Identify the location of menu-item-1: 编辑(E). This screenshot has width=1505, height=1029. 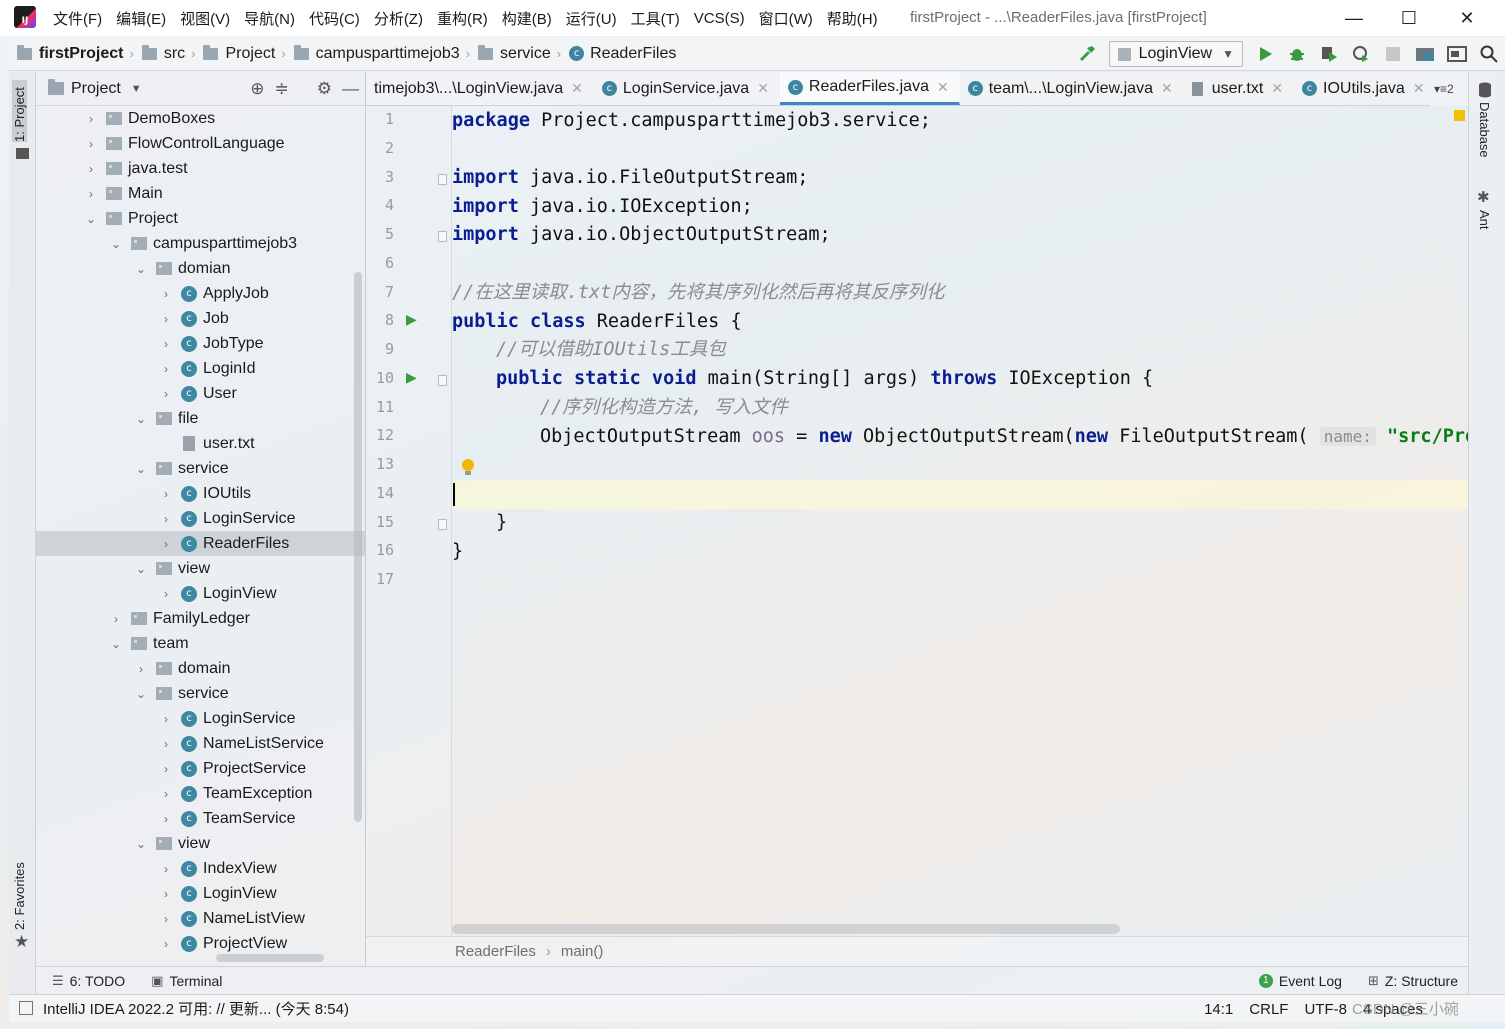
(141, 18).